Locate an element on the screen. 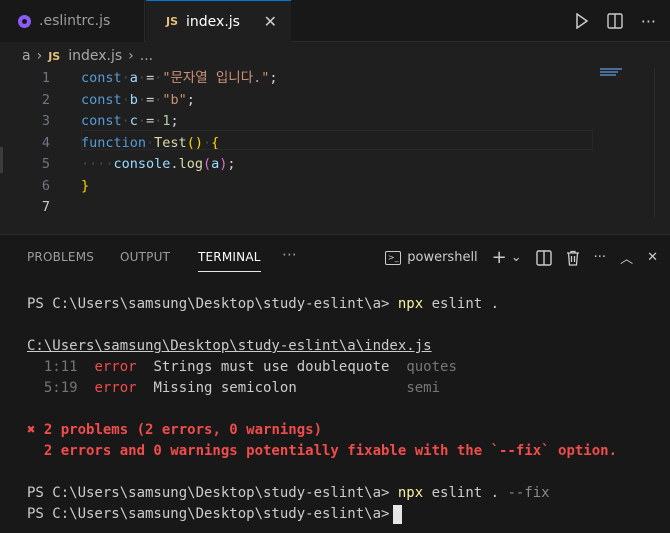 This screenshot has width=670, height=533. editor-actions: ··· is located at coordinates (615, 21).